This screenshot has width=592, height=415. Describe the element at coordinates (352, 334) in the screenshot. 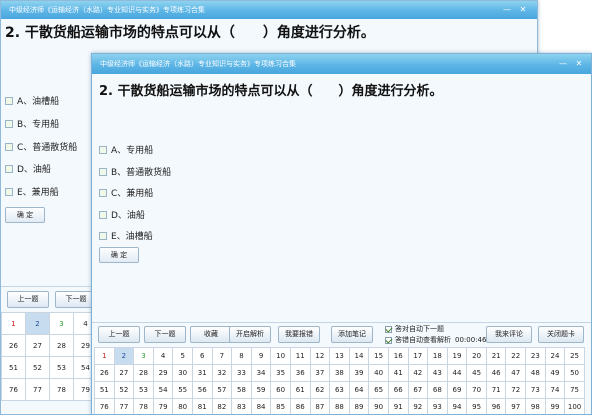

I see `add-note-button: 添加笔记` at that location.